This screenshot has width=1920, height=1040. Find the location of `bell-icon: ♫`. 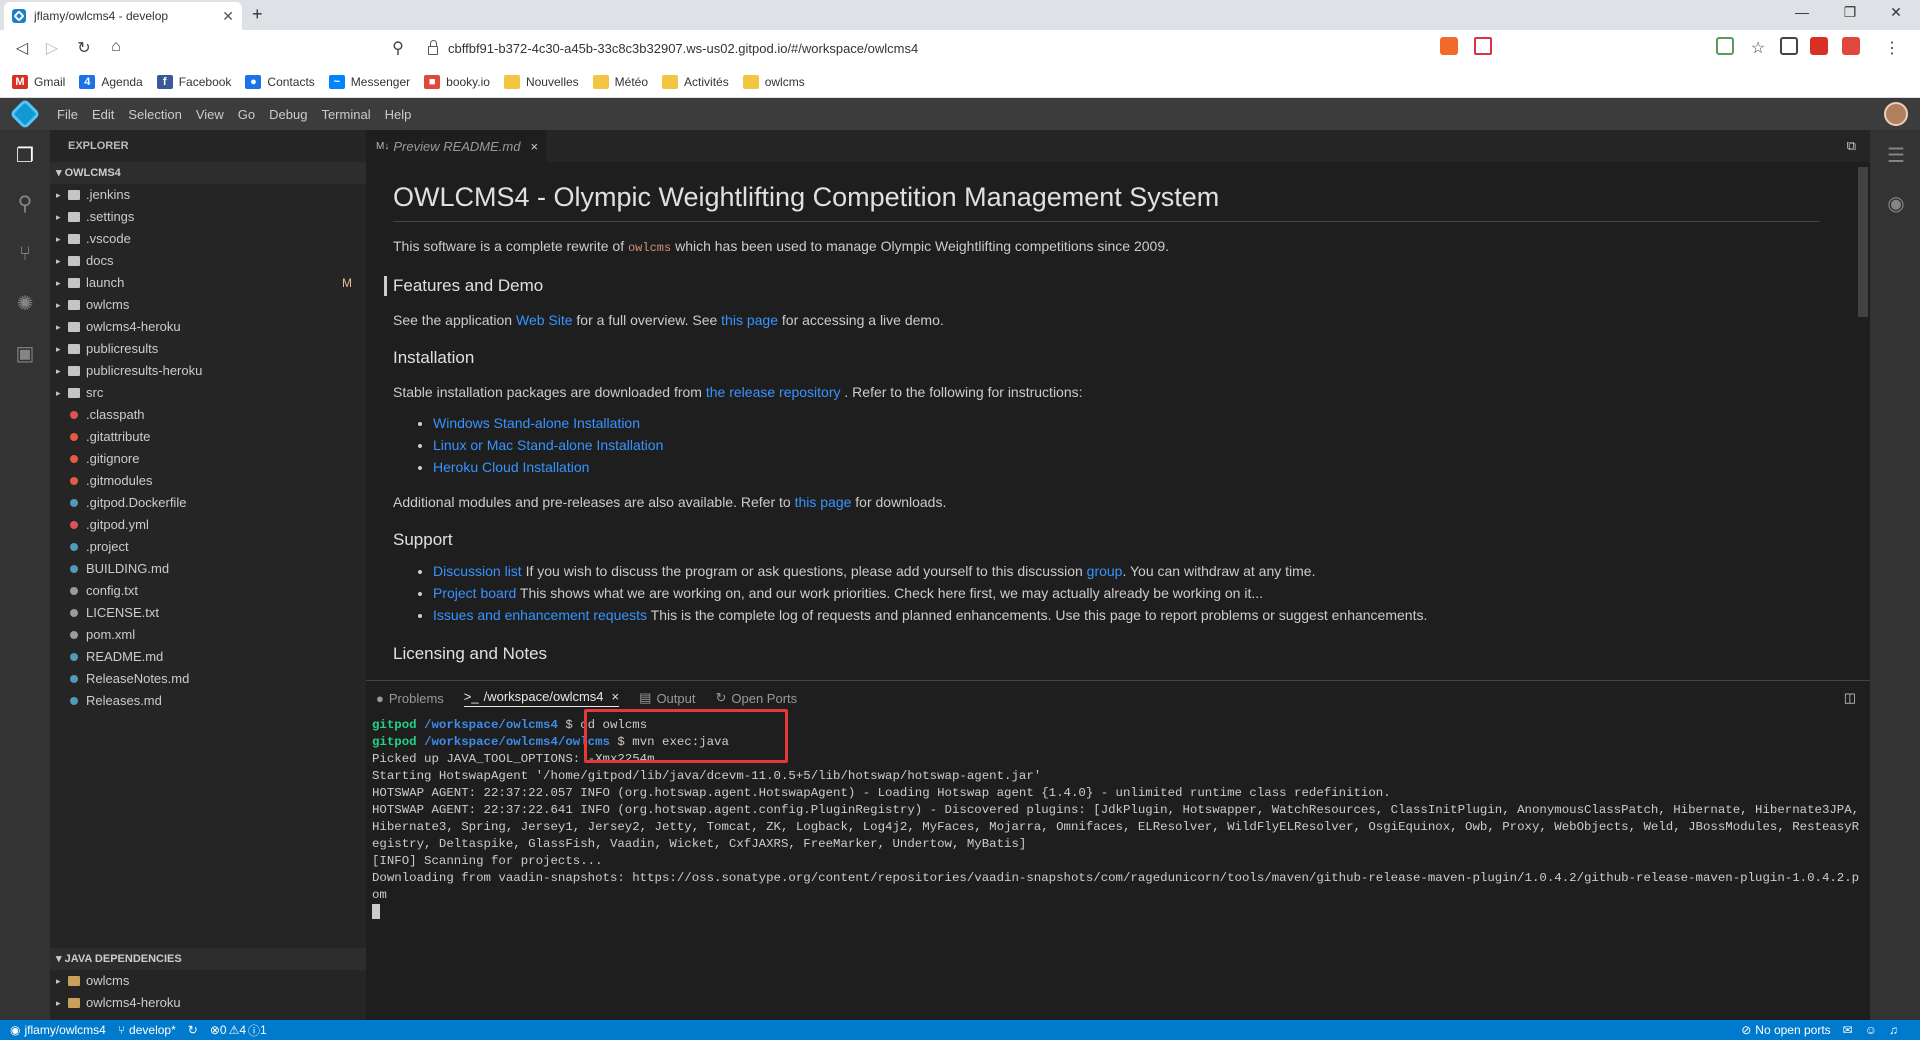

bell-icon: ♫ is located at coordinates (1893, 1030).